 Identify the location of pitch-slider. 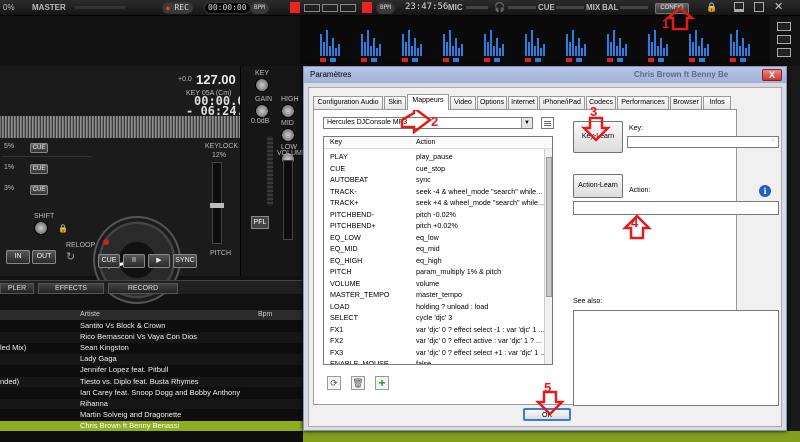
(217, 203).